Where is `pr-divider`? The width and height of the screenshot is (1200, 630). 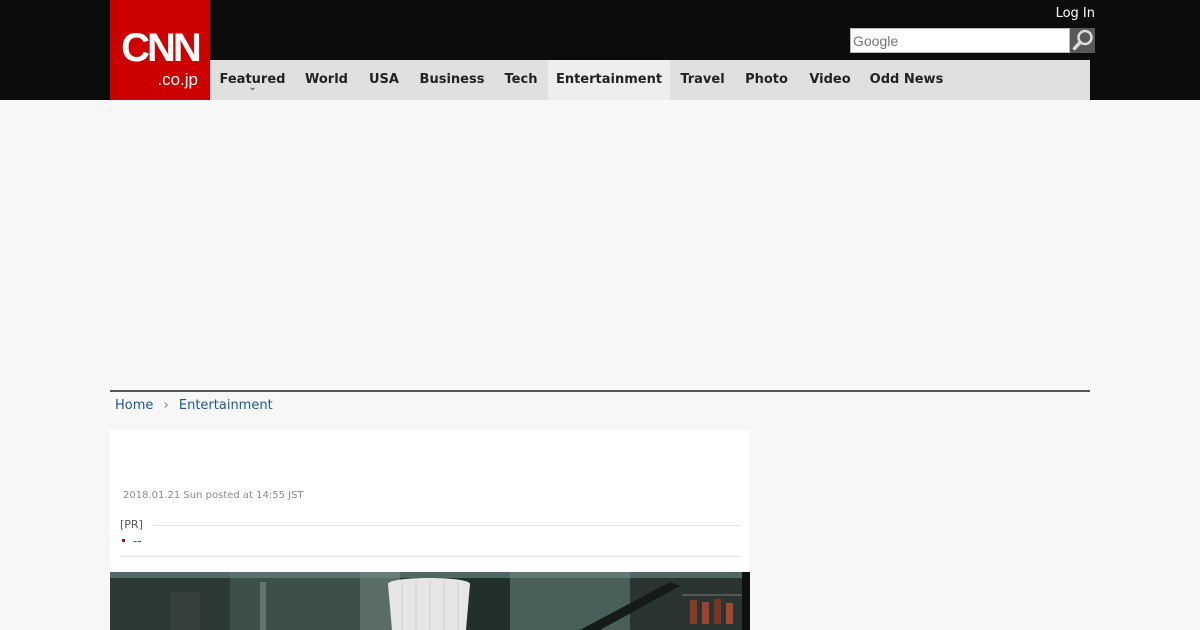
pr-divider is located at coordinates (430, 525).